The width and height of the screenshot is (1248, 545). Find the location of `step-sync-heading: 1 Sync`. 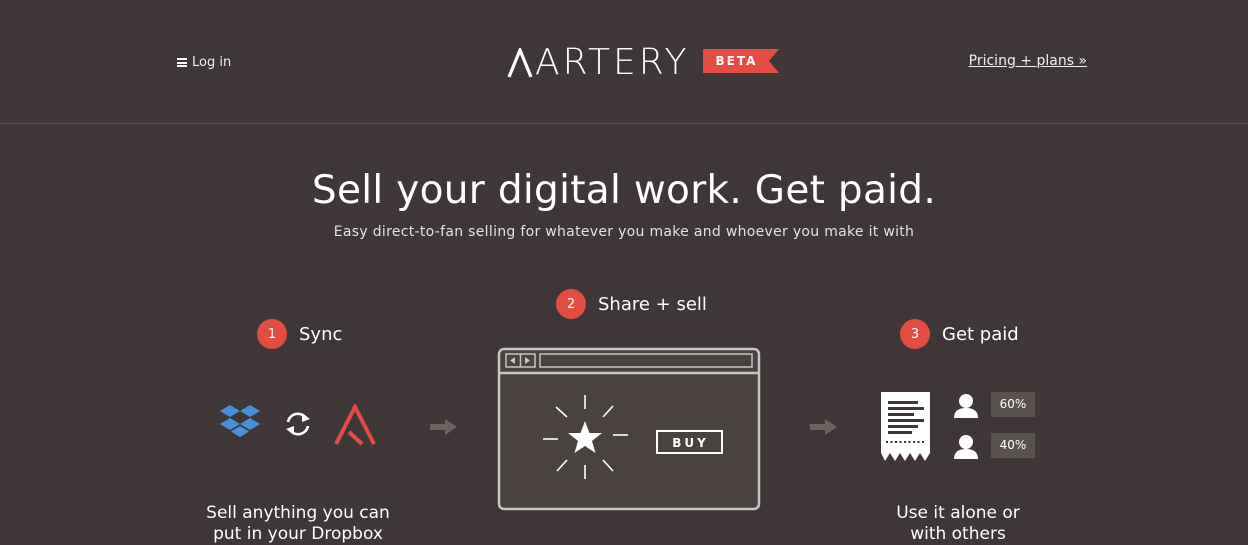

step-sync-heading: 1 Sync is located at coordinates (299, 334).